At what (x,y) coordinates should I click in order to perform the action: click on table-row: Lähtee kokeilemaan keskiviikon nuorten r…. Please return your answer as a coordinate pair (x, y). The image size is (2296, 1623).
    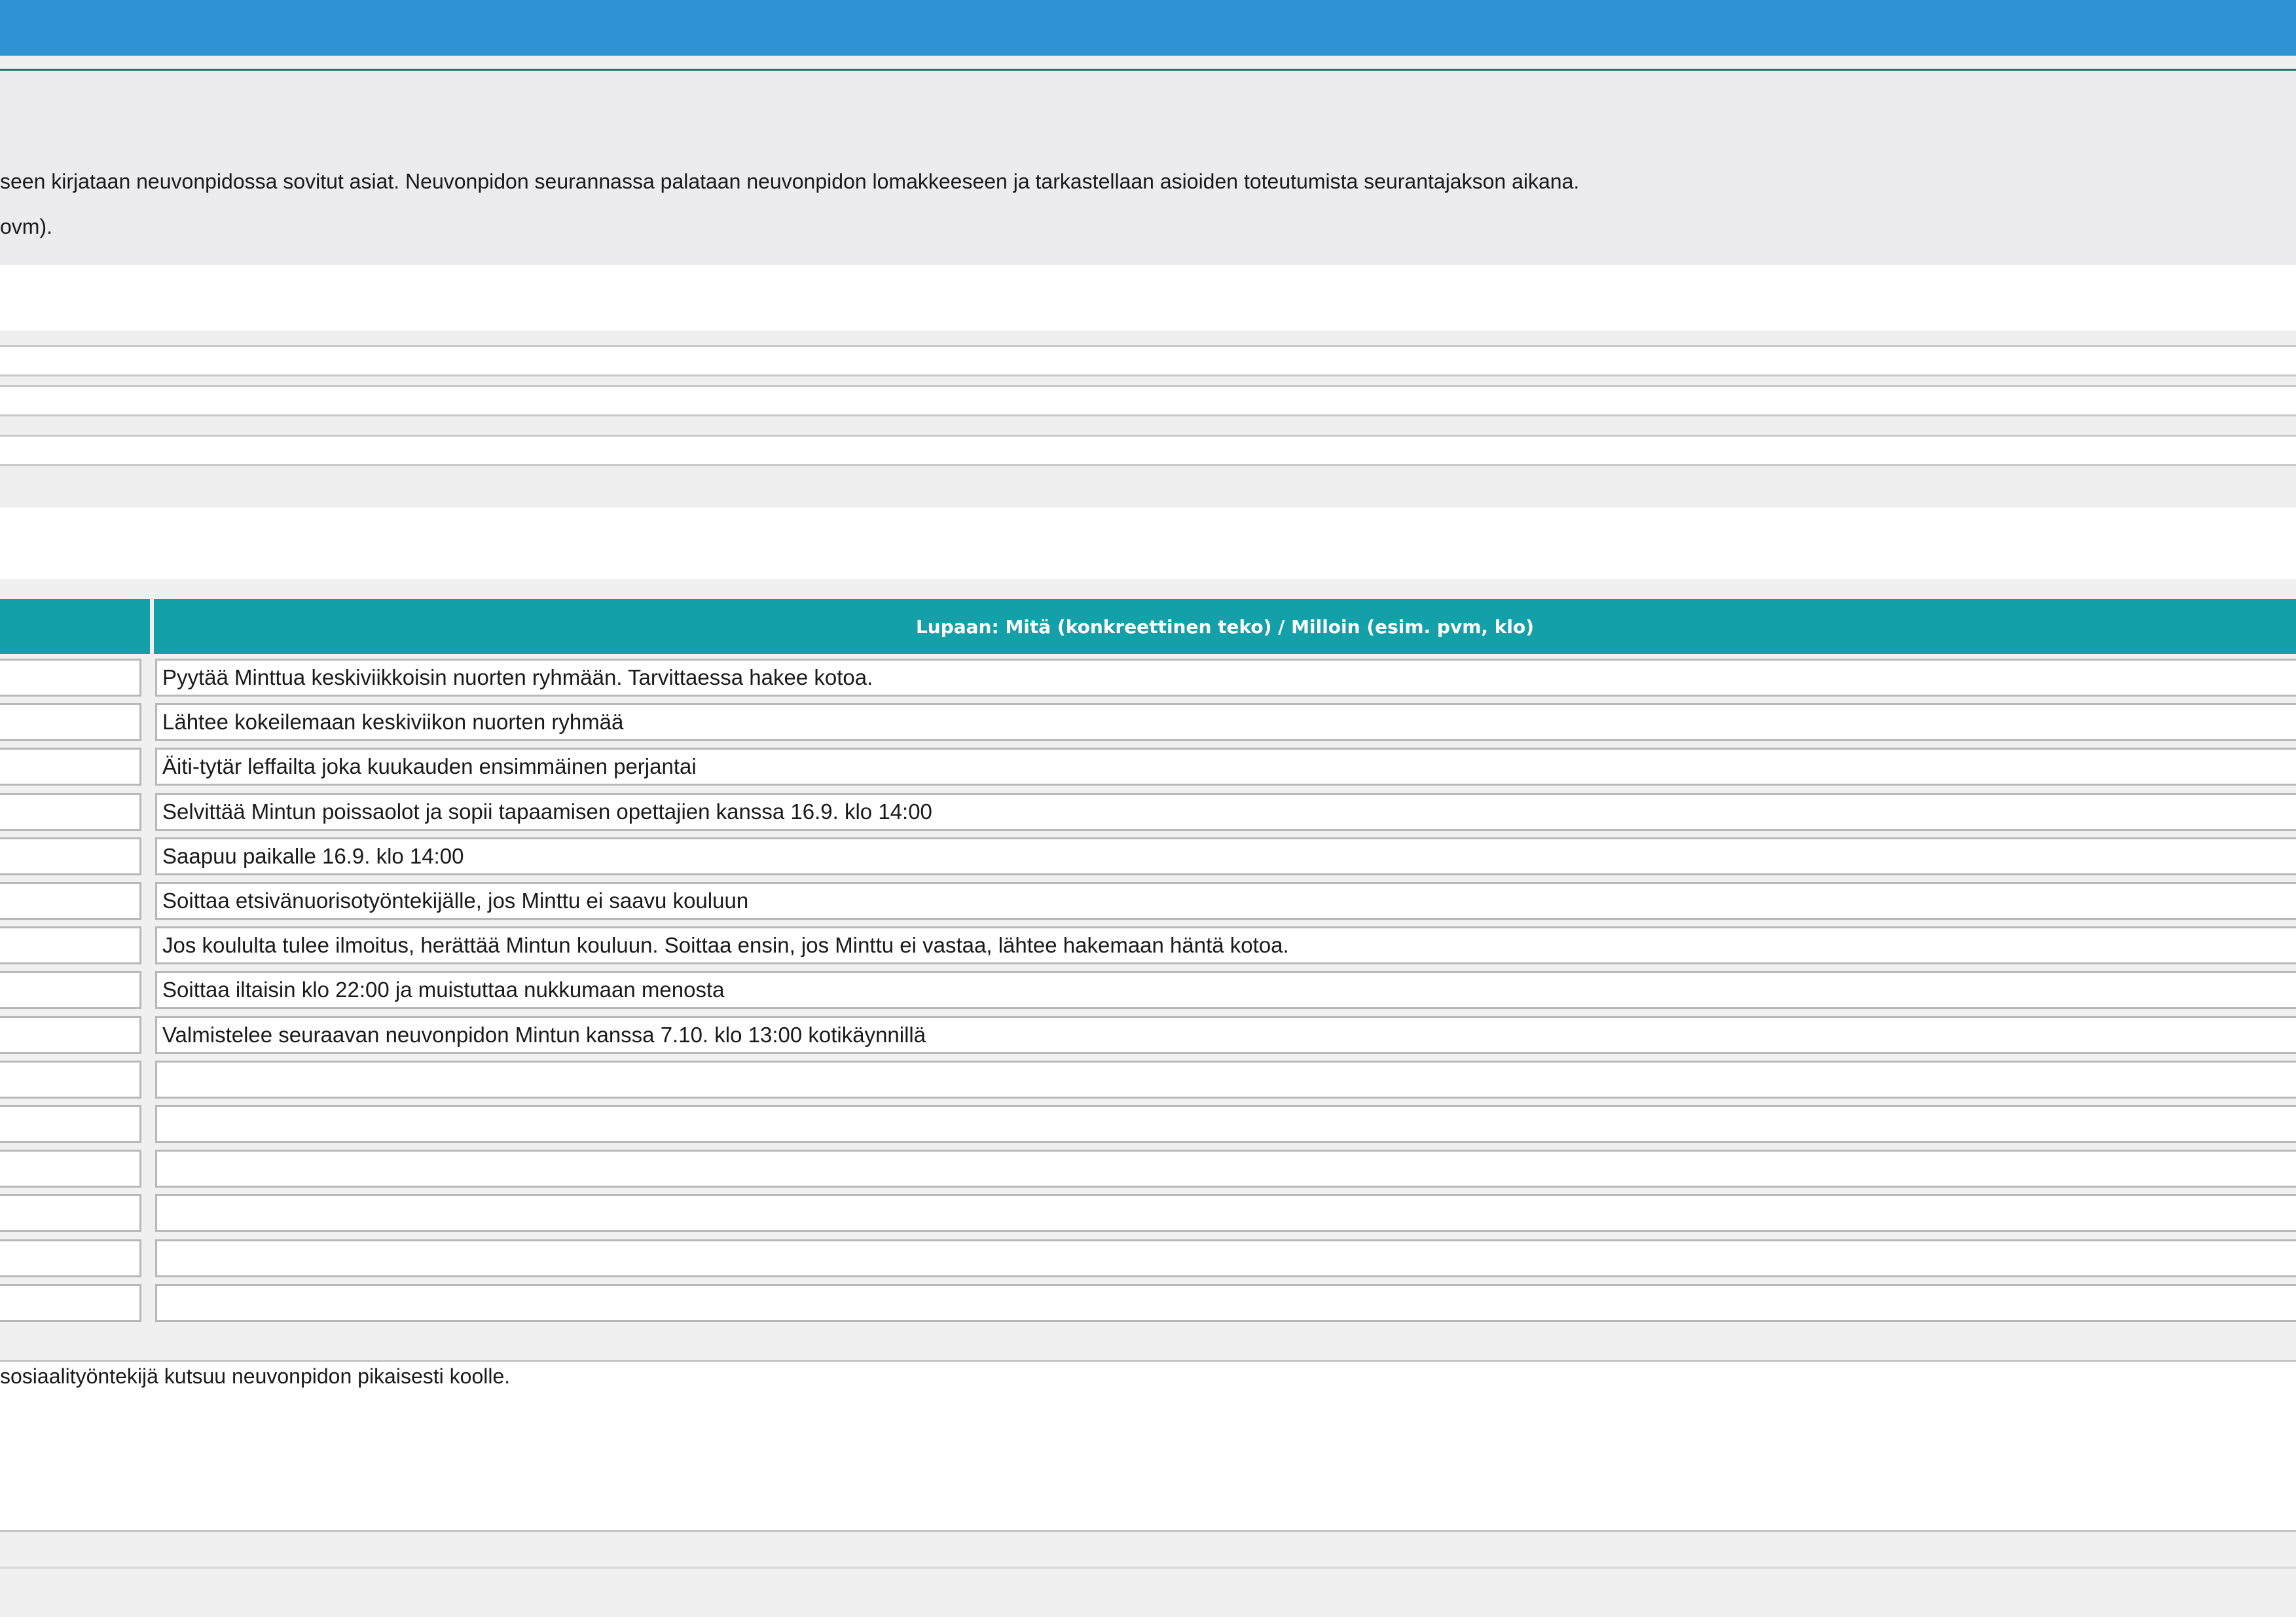
    Looking at the image, I should click on (1148, 722).